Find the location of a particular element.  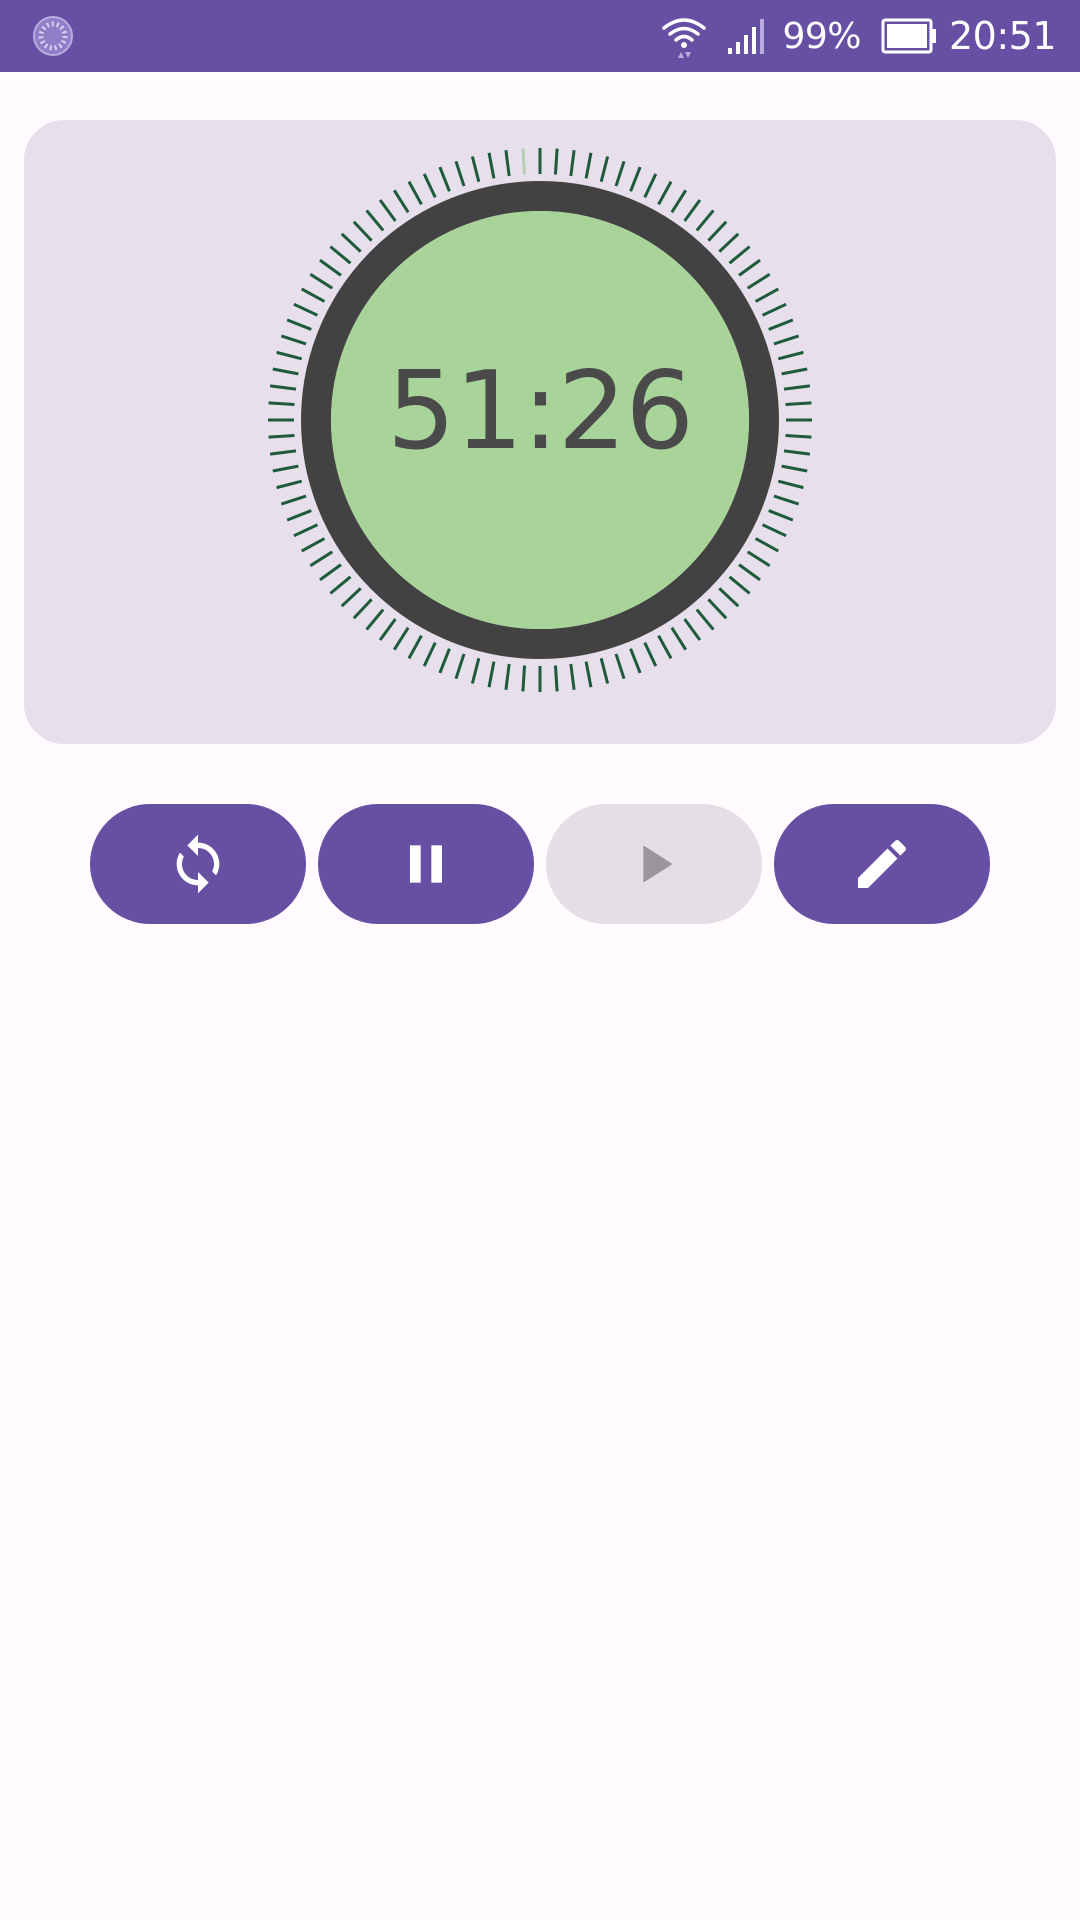

battery-percentage: 99% is located at coordinates (821, 36).